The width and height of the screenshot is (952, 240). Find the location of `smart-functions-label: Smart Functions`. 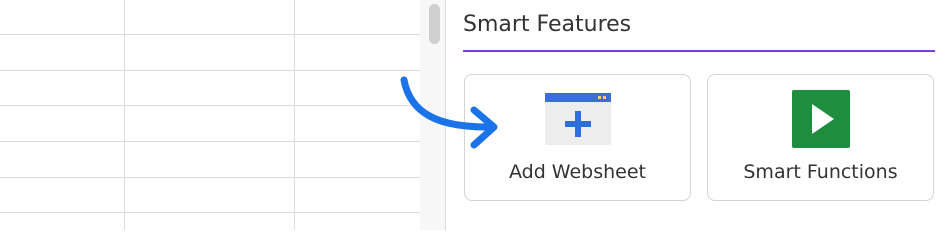

smart-functions-label: Smart Functions is located at coordinates (820, 172).